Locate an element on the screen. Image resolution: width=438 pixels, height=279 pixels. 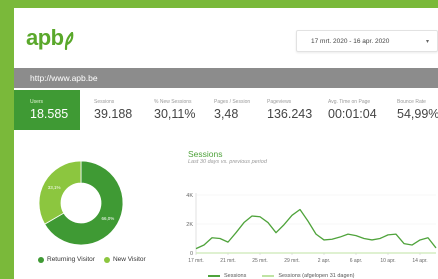
x-tick-label: 25 mrt. is located at coordinates (260, 261).